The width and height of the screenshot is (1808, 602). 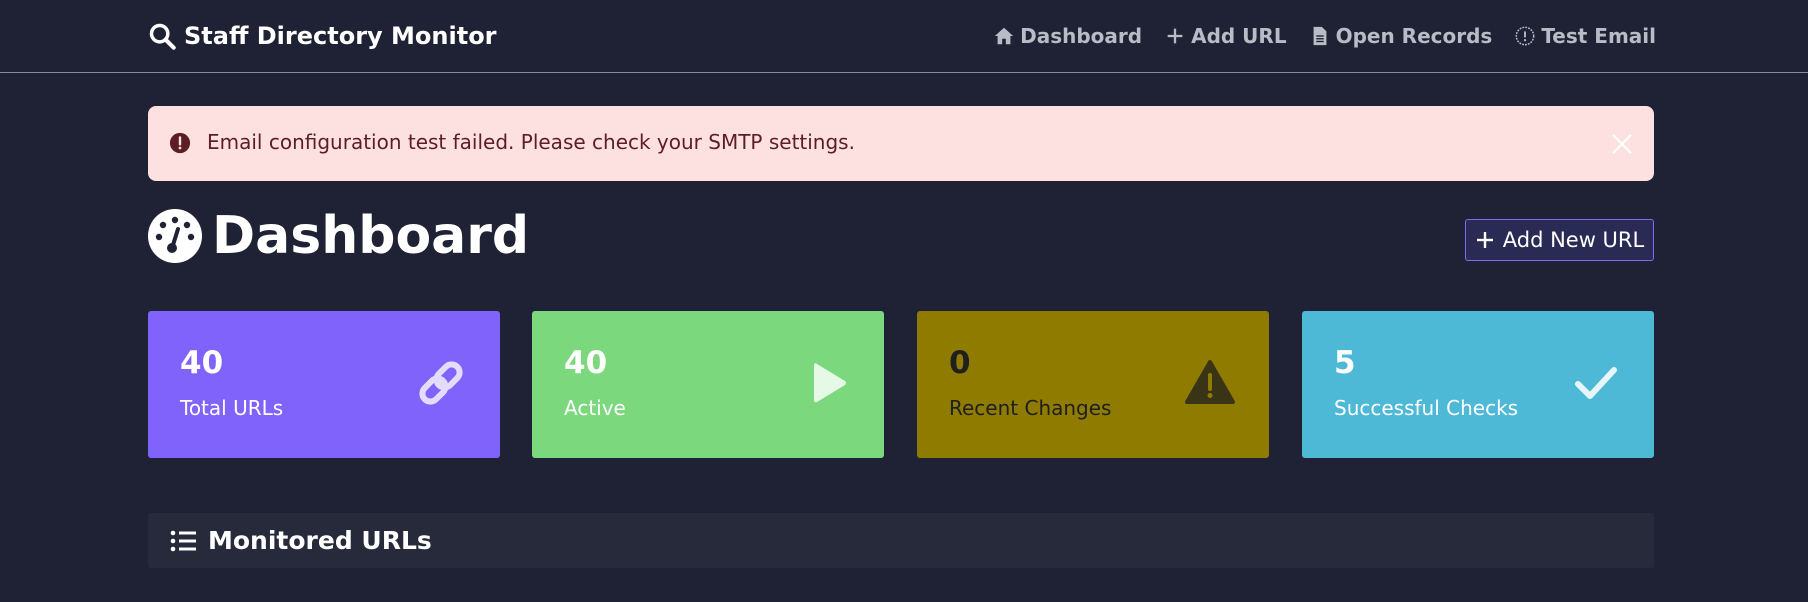 What do you see at coordinates (708, 384) in the screenshot?
I see `stat-card-active: 40 Active` at bounding box center [708, 384].